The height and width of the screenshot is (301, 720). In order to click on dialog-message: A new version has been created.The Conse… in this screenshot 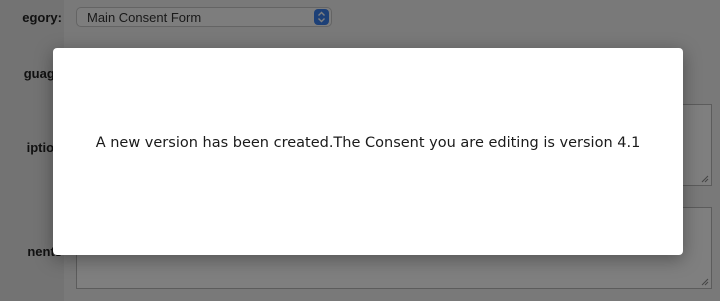, I will do `click(368, 143)`.